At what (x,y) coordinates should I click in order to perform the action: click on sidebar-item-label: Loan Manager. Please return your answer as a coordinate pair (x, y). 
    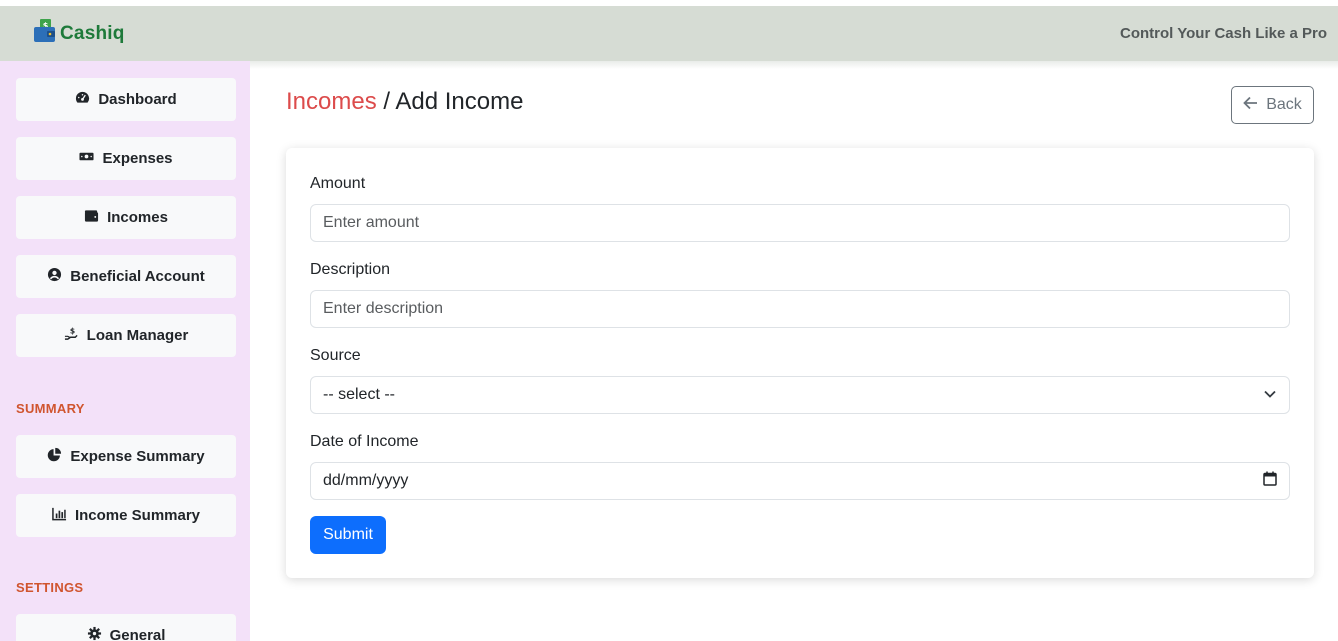
    Looking at the image, I should click on (137, 335).